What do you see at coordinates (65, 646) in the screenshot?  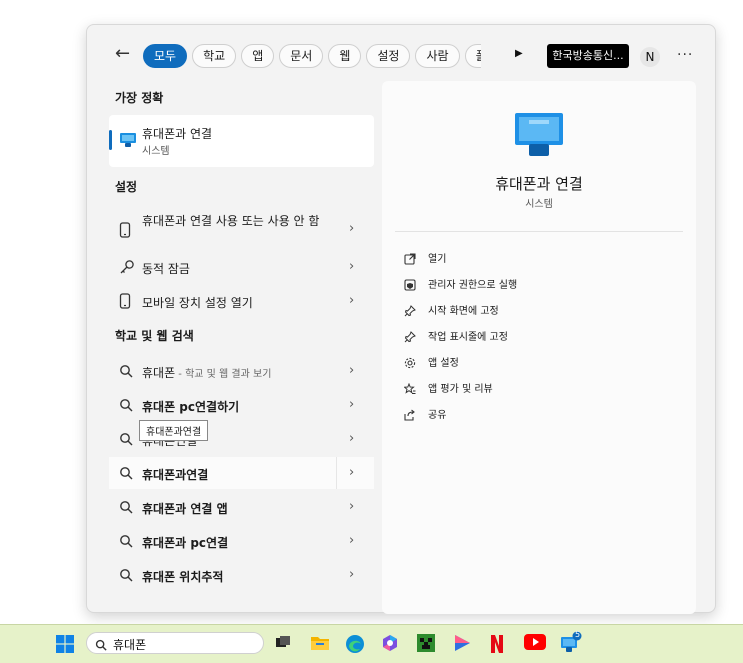 I see `start-button` at bounding box center [65, 646].